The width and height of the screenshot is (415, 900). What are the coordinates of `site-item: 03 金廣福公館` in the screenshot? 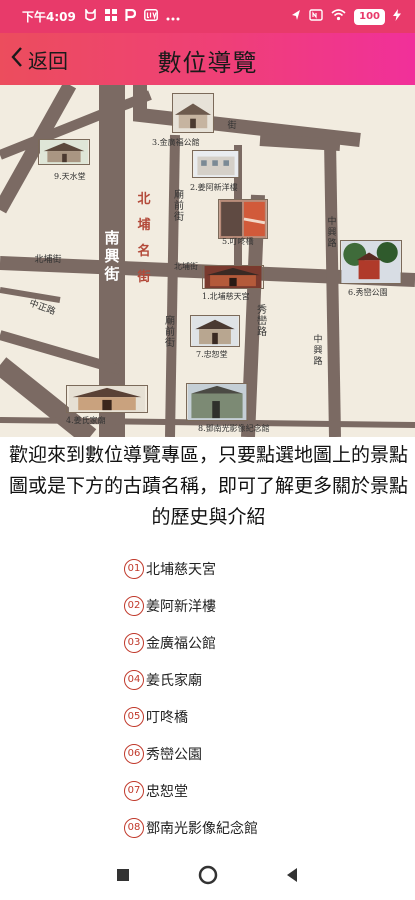 It's located at (191, 642).